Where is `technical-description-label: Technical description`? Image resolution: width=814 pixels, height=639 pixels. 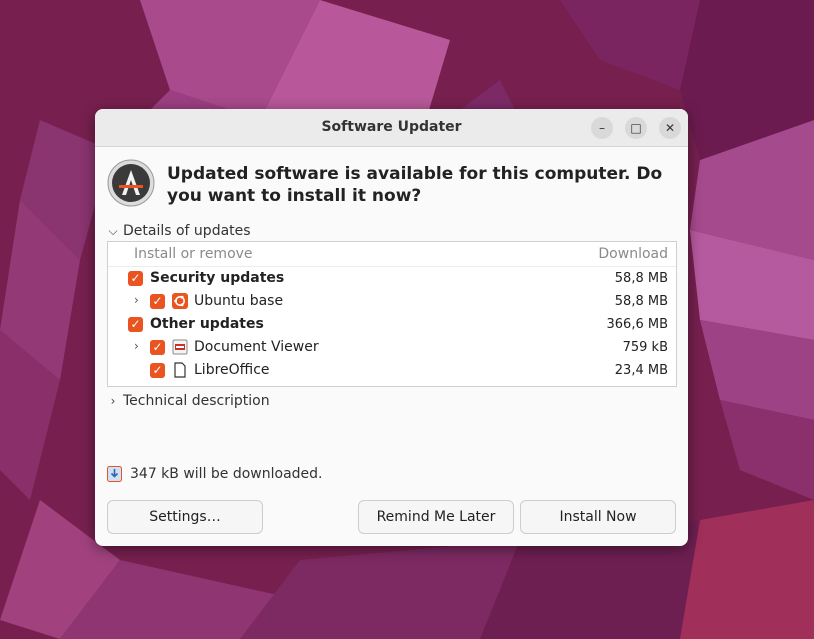 technical-description-label: Technical description is located at coordinates (196, 401).